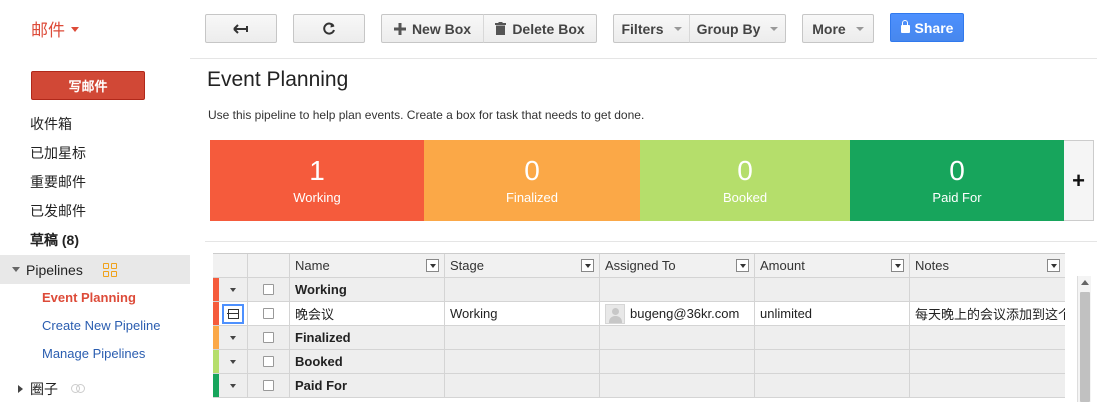 This screenshot has height=403, width=1097. I want to click on filters-button: Filters, so click(651, 28).